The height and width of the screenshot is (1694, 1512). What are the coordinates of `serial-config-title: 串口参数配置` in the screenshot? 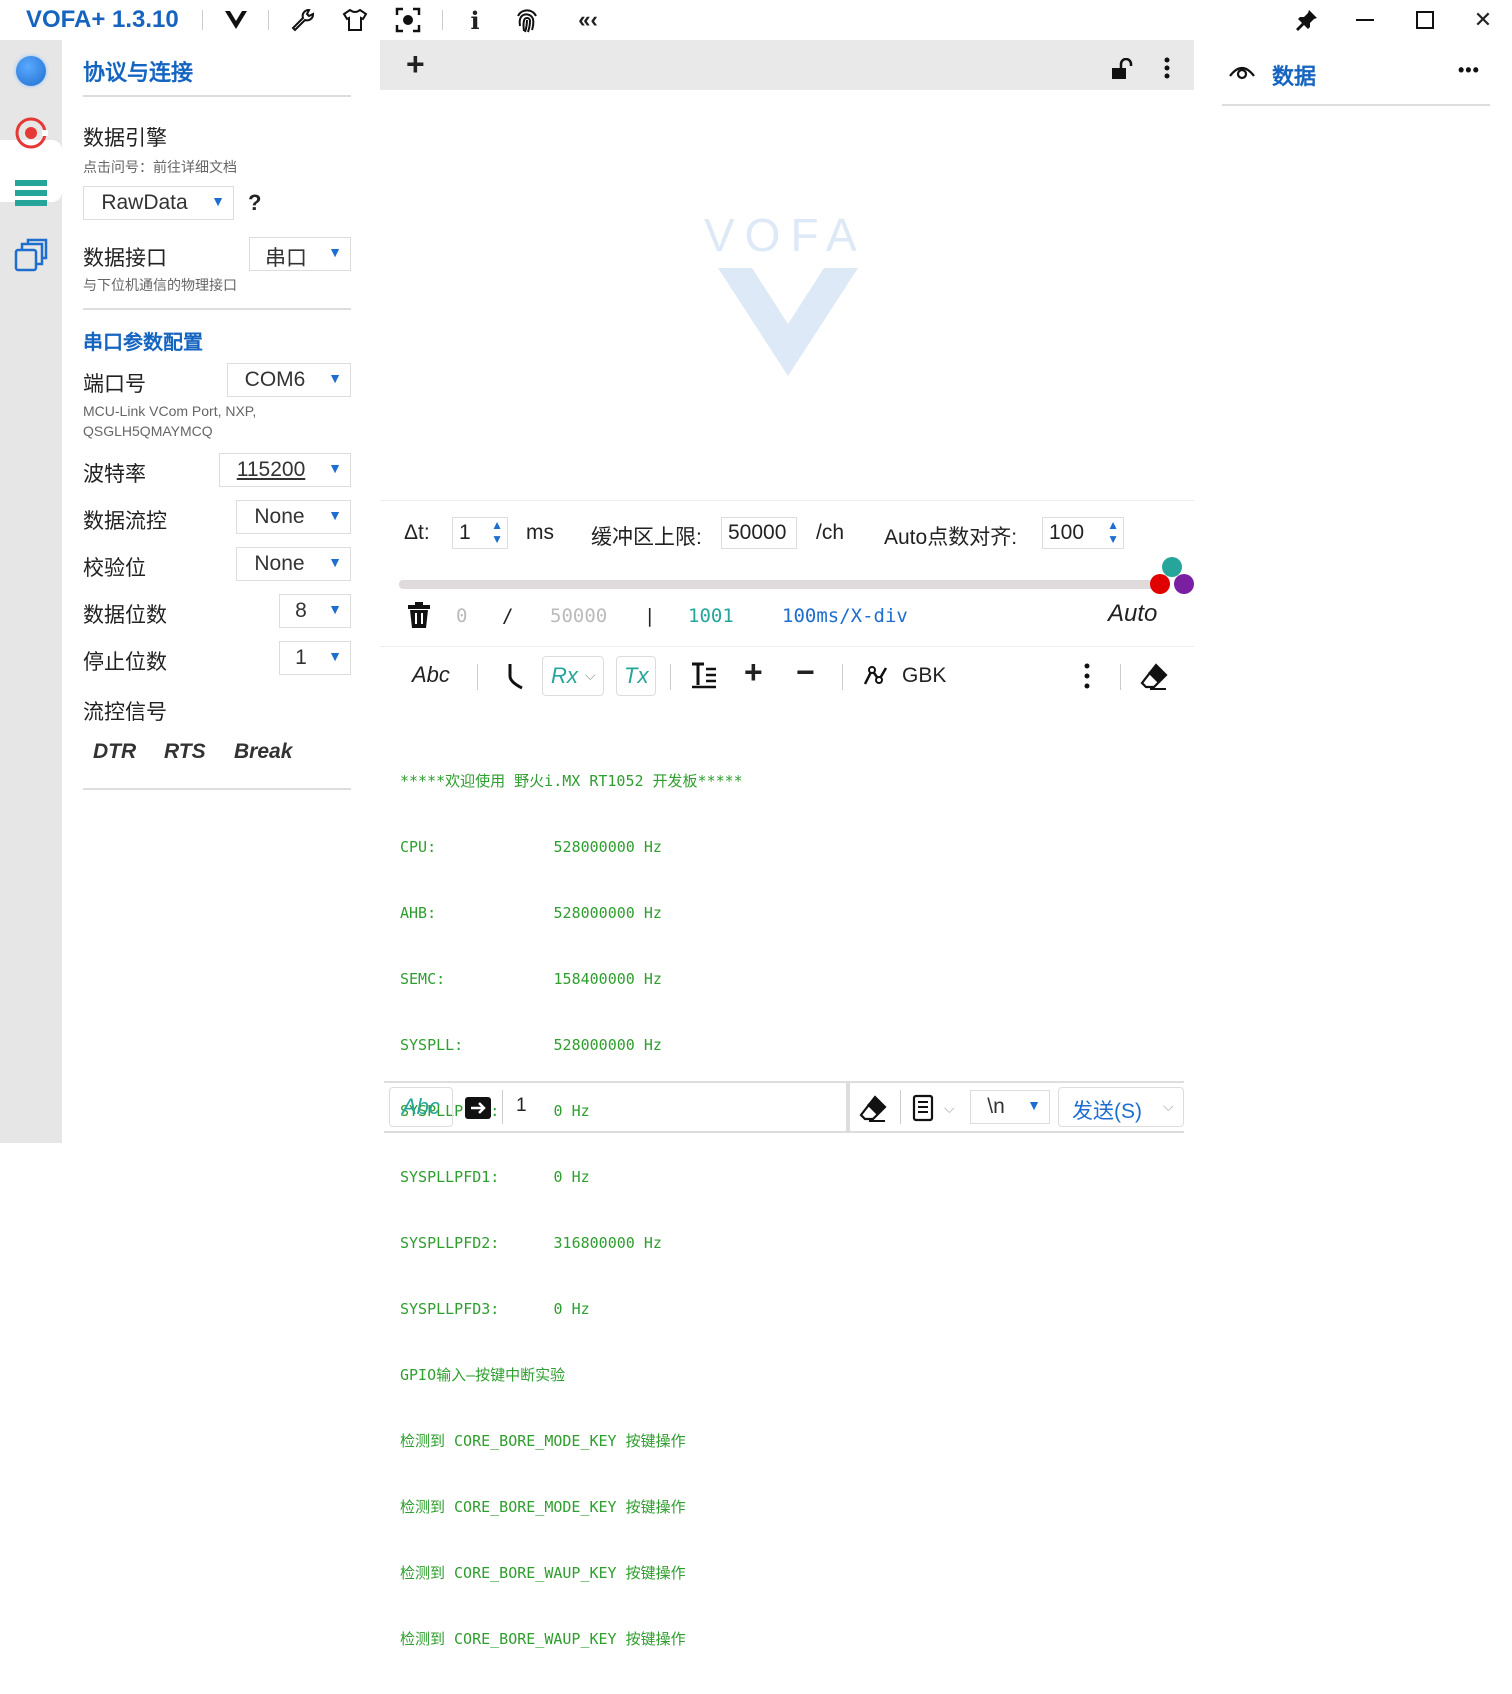 It's located at (143, 343).